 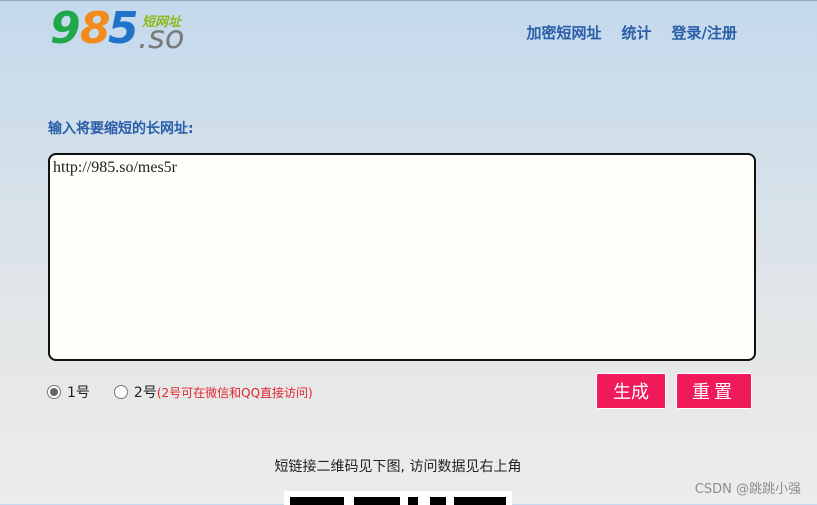 What do you see at coordinates (563, 32) in the screenshot?
I see `nav-encrypted-short-url: 加密短网址` at bounding box center [563, 32].